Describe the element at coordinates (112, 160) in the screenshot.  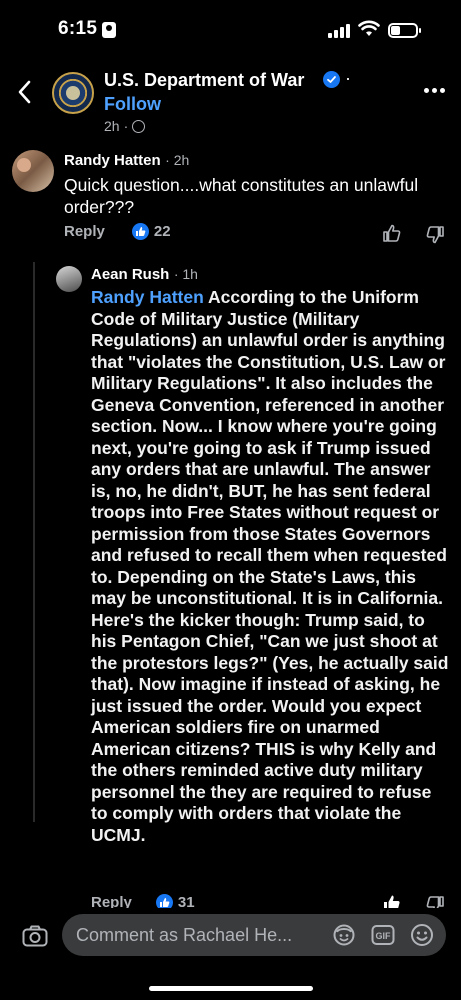
I see `comment-author: Randy Hatten` at that location.